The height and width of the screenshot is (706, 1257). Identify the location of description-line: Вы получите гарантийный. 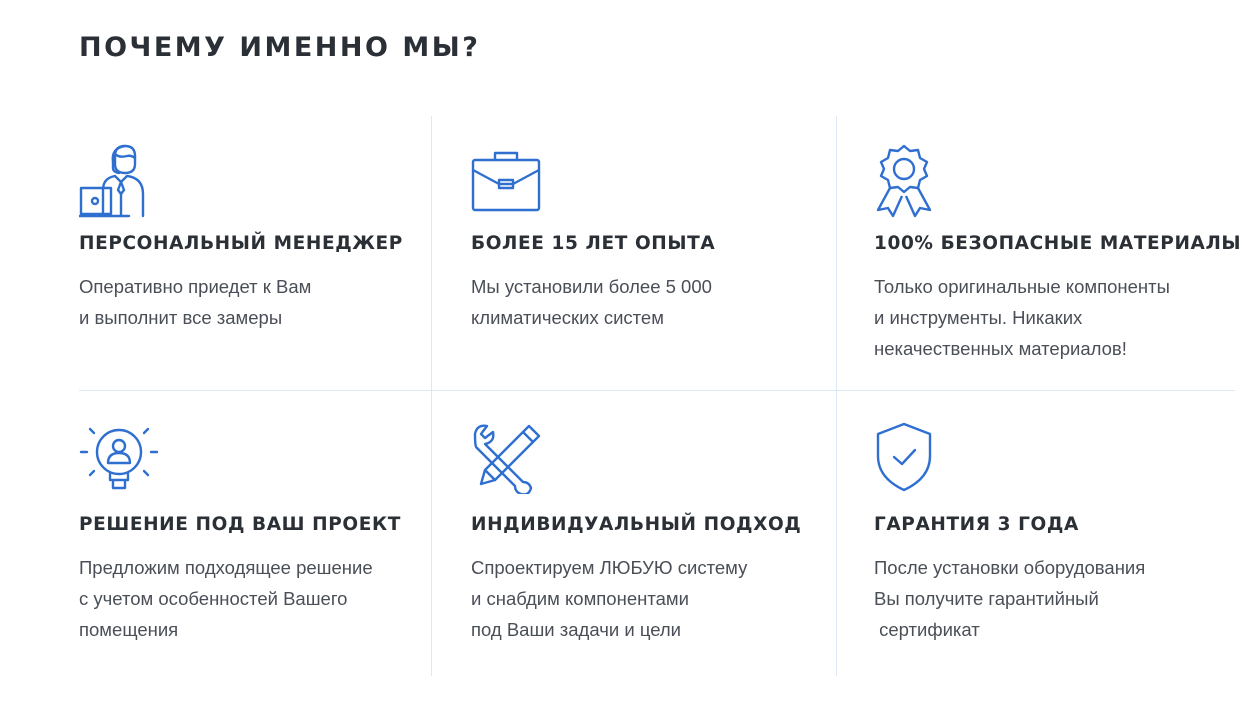
(986, 598).